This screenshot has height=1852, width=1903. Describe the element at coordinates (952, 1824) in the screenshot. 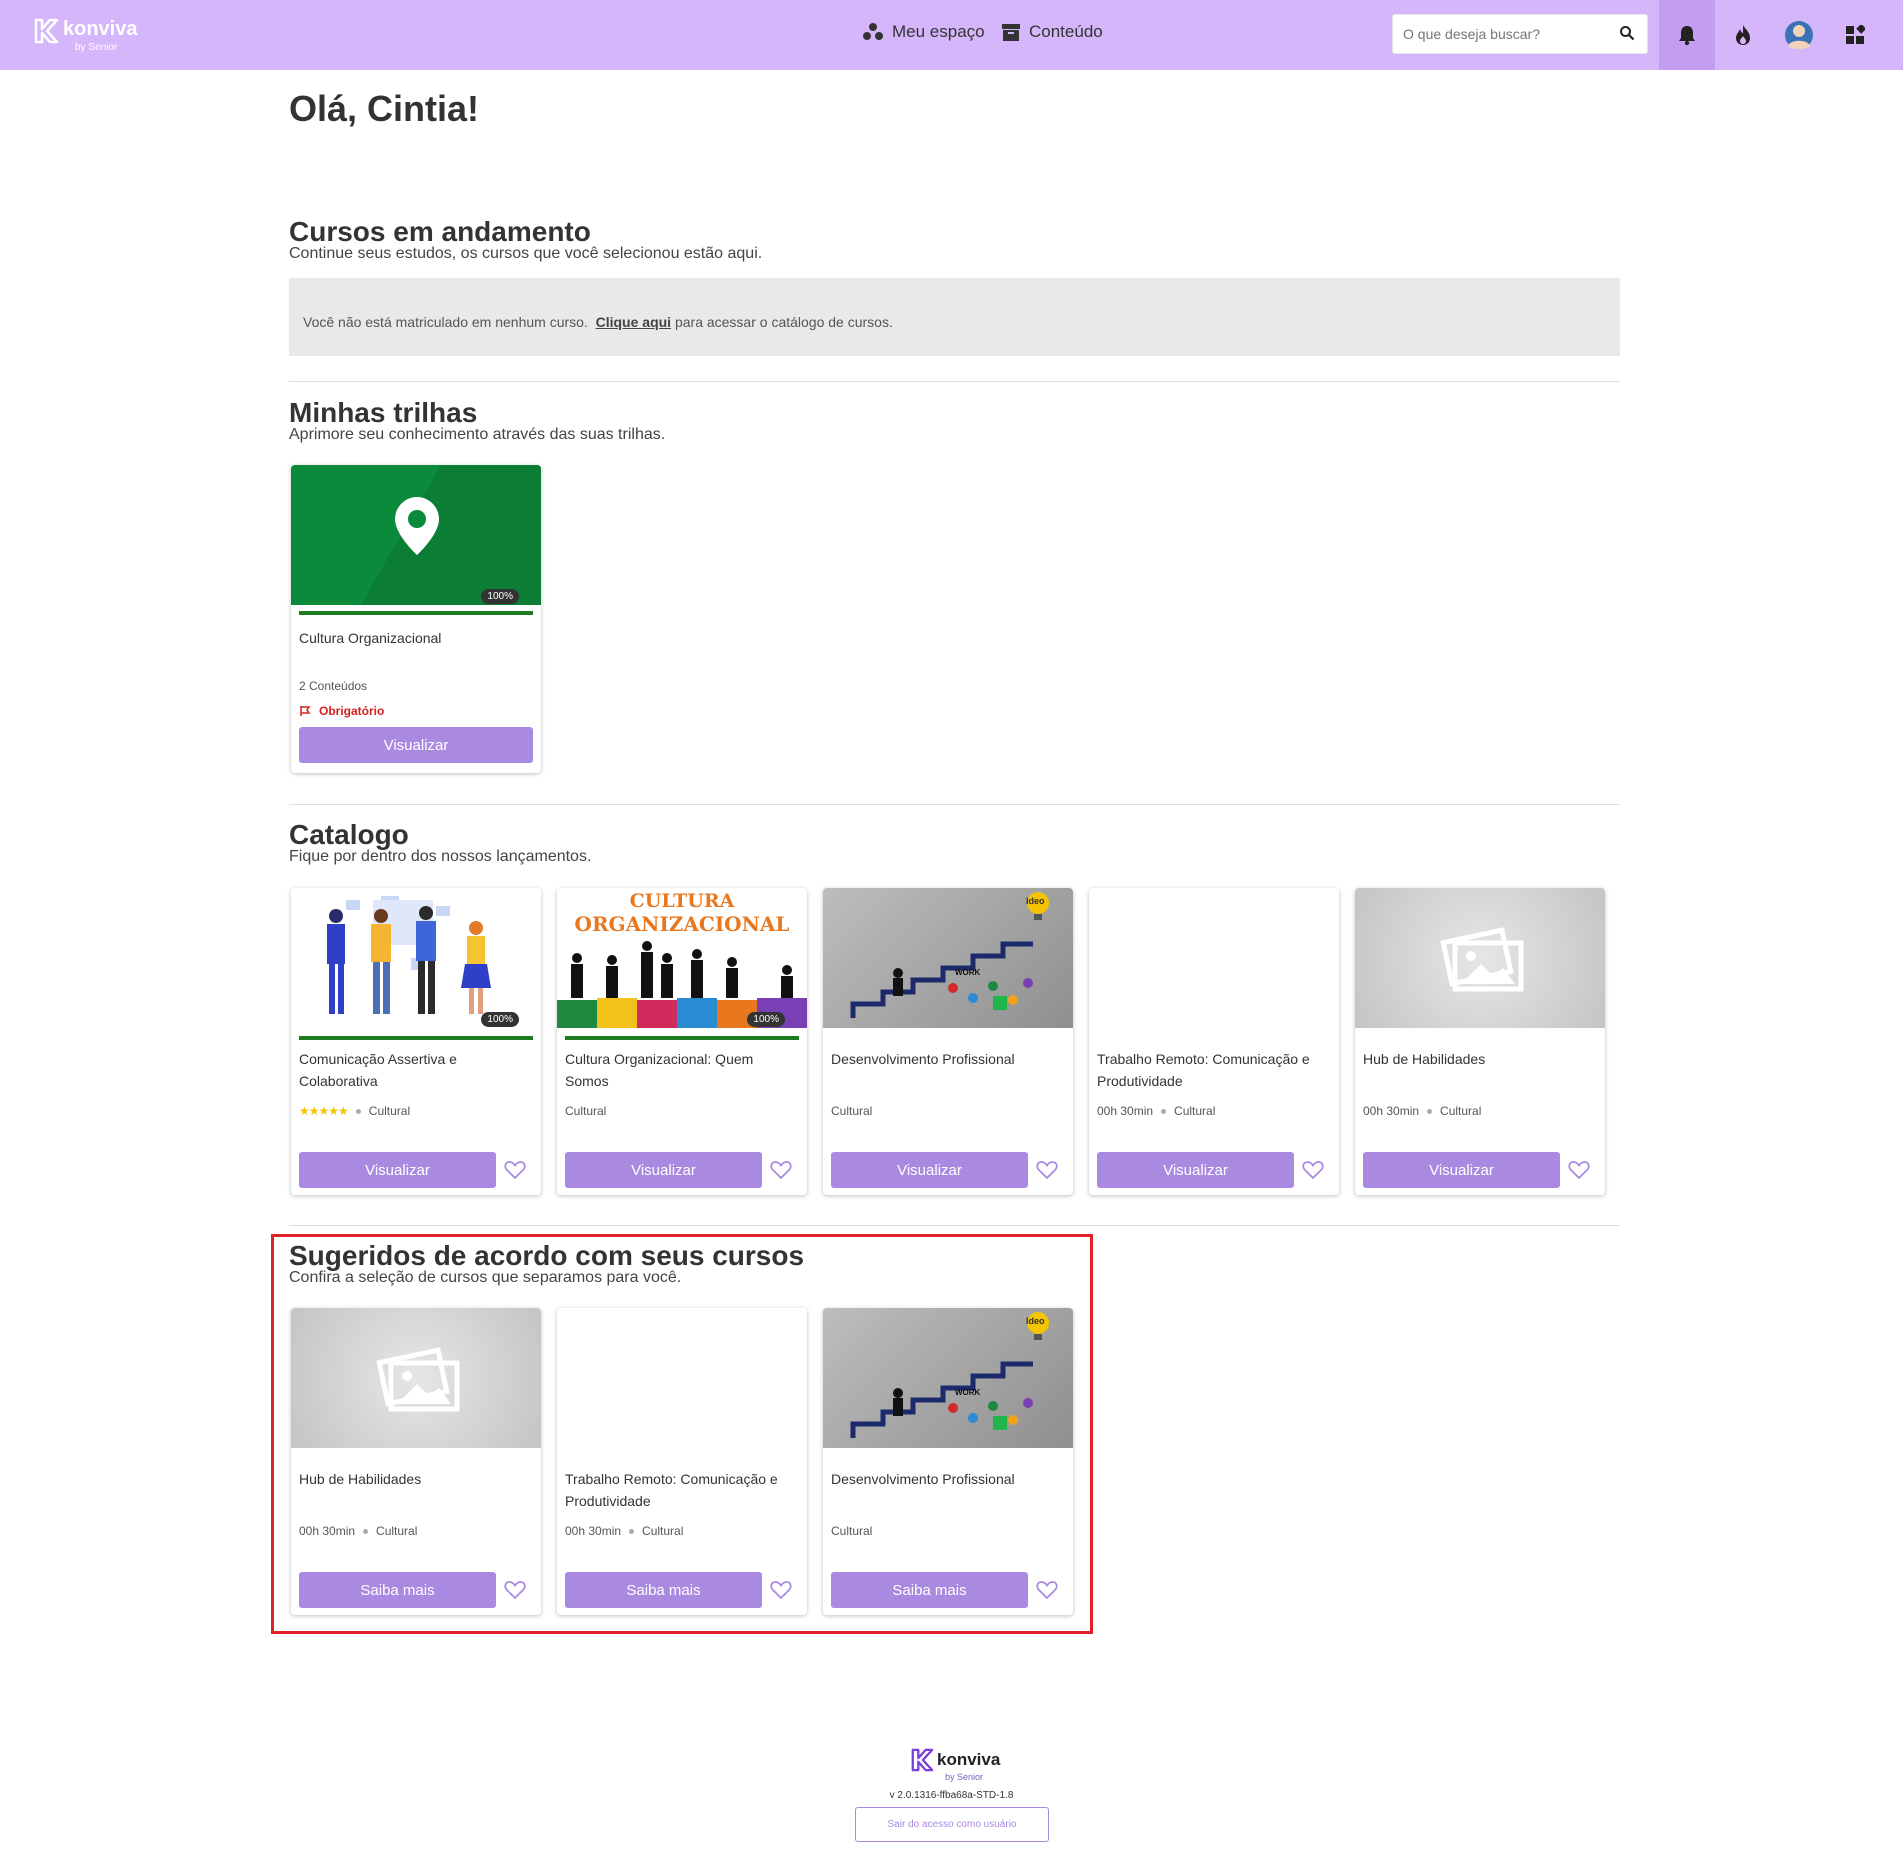

I see `exit-user-access-button: Sair do acesso como usuário` at that location.